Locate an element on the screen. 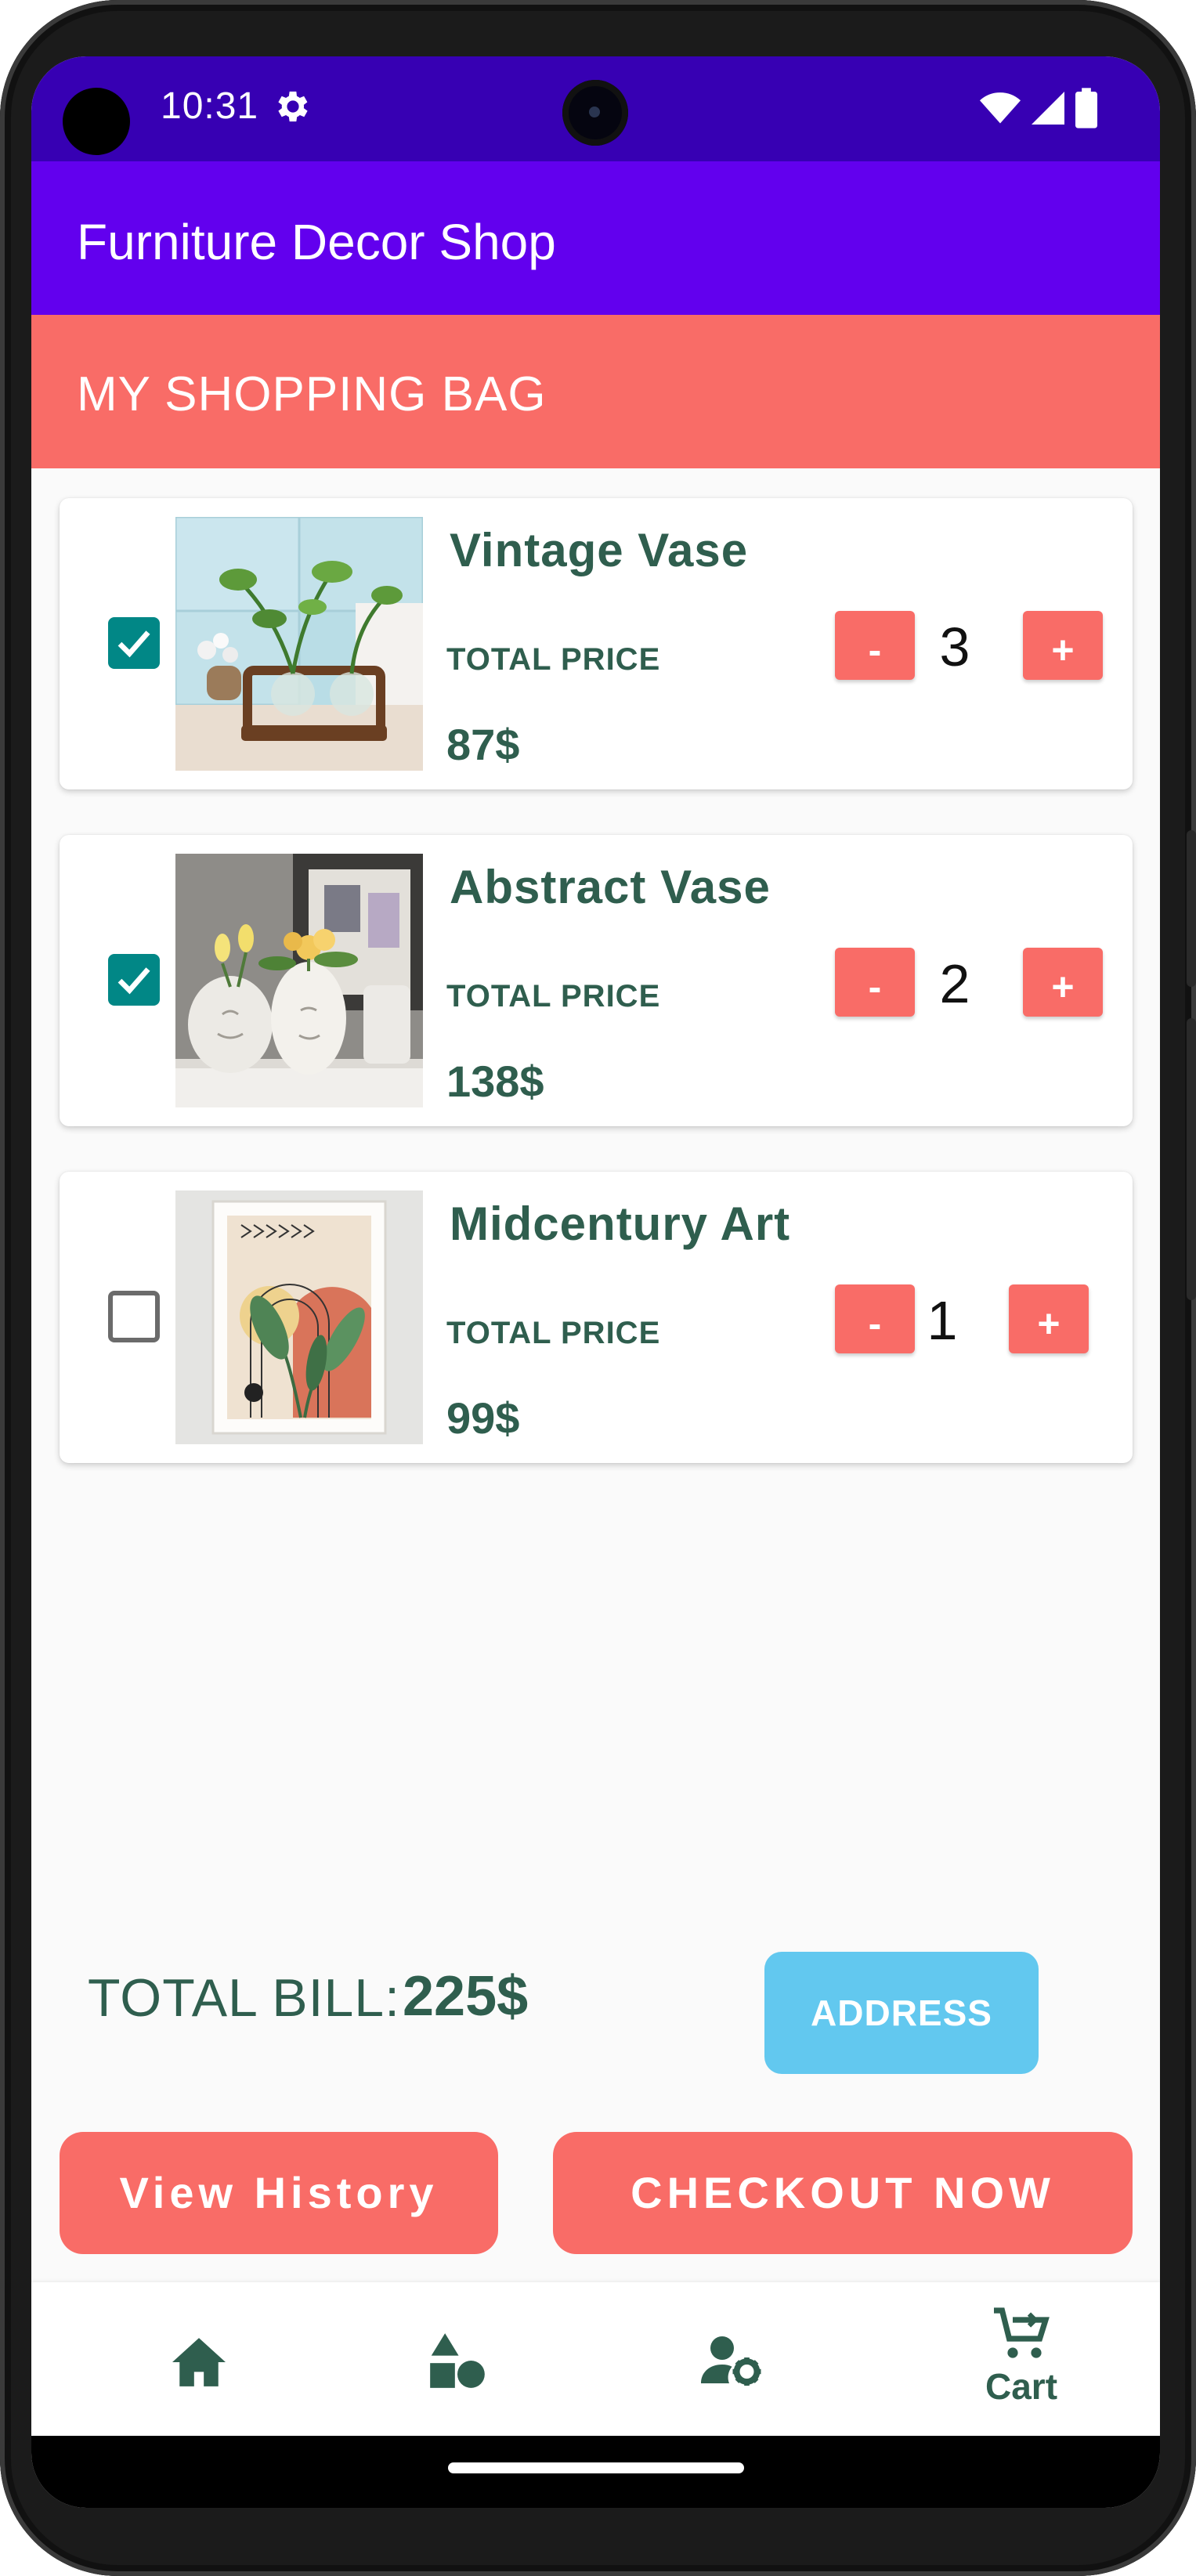  product-price: 99$ is located at coordinates (483, 1418).